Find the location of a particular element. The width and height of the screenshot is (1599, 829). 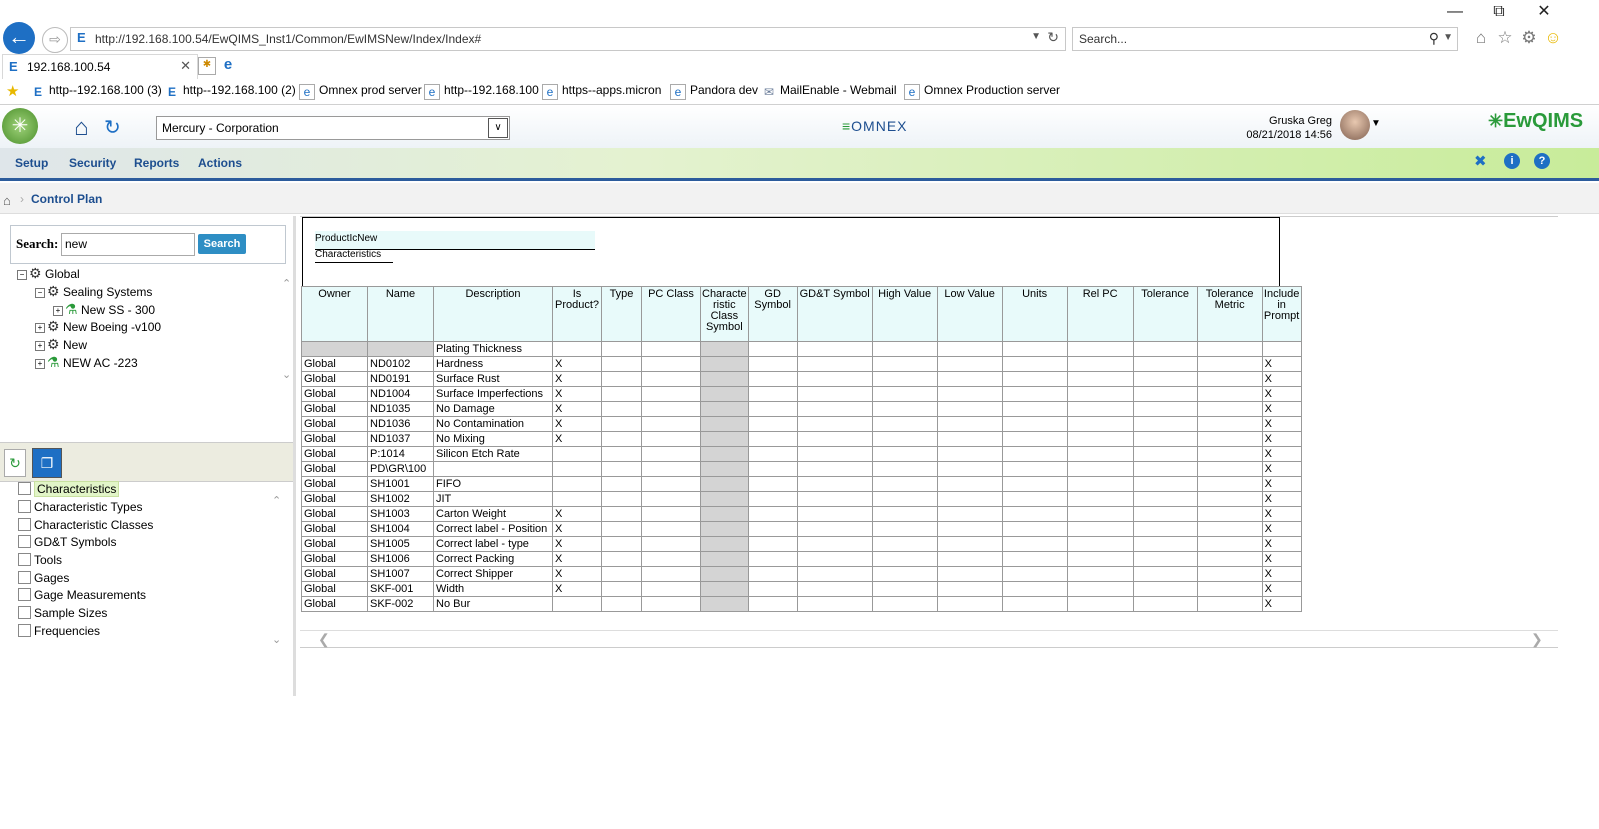

tab-close-icon: ✕ is located at coordinates (185, 66).